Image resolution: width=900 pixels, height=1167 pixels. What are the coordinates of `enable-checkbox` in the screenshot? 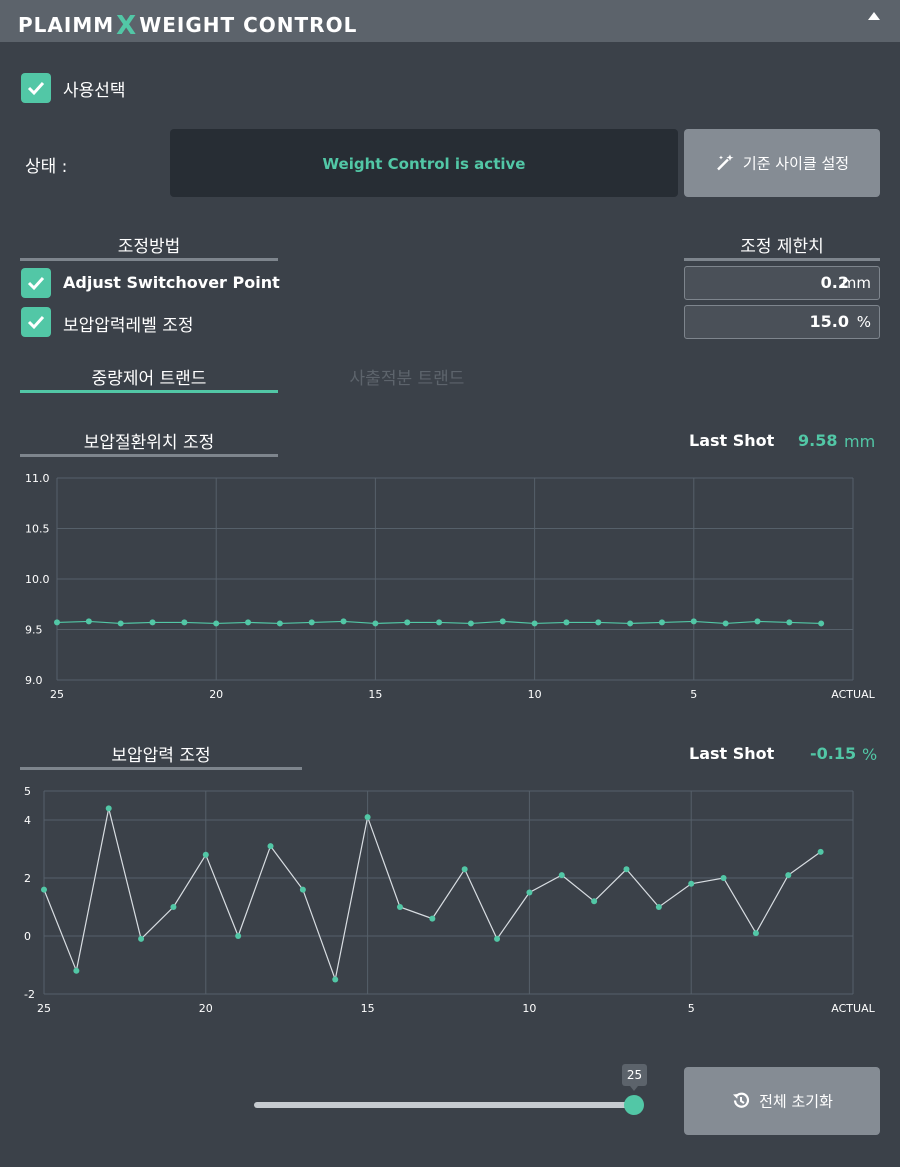 It's located at (36, 88).